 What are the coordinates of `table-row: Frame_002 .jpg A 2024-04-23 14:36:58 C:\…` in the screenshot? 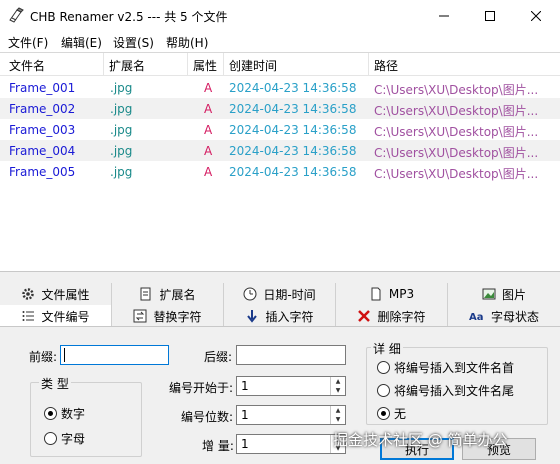 It's located at (280, 108).